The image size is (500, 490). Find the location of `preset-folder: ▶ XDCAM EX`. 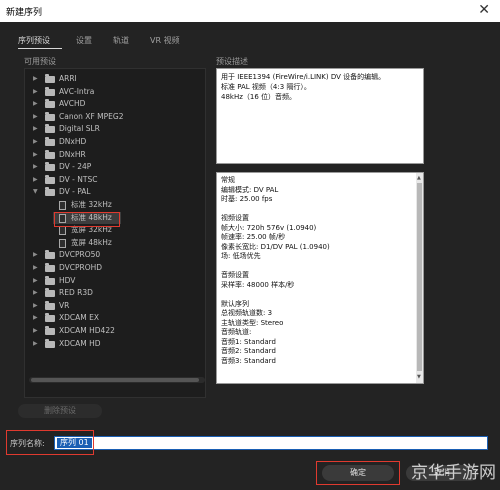

preset-folder: ▶ XDCAM EX is located at coordinates (115, 318).